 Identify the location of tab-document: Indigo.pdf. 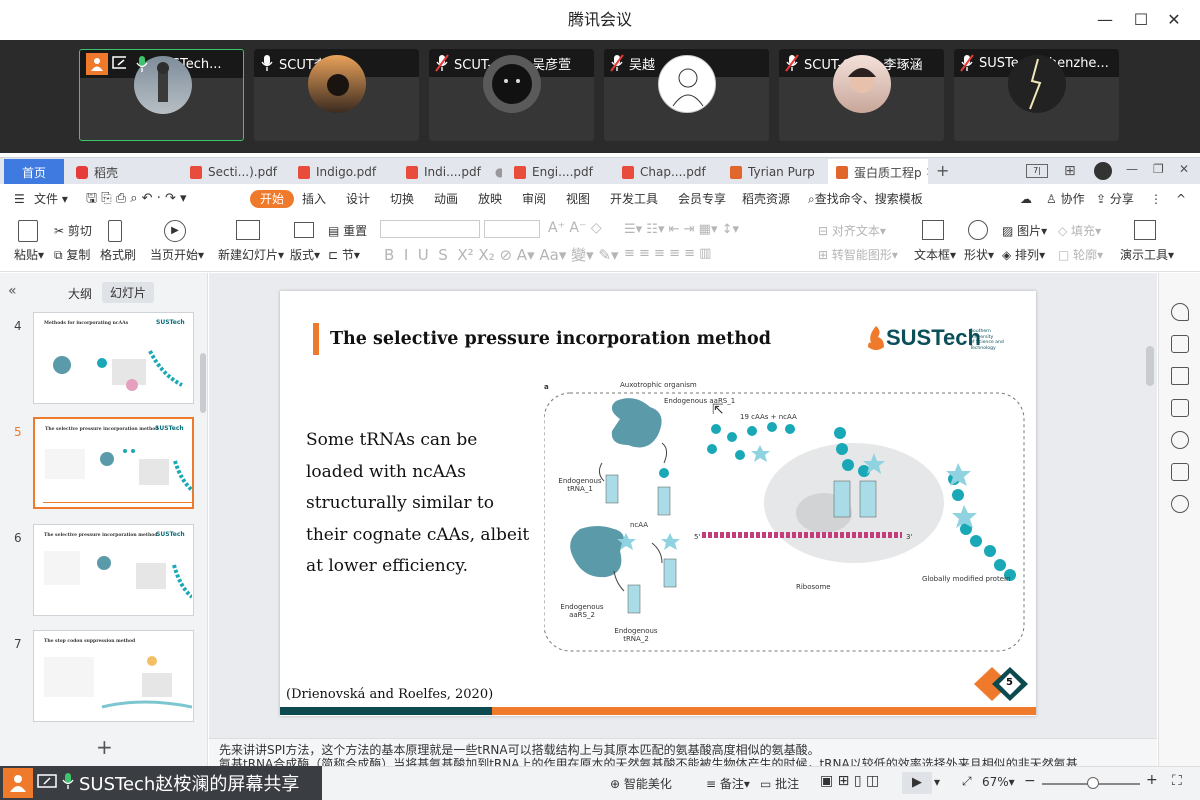
(342, 172).